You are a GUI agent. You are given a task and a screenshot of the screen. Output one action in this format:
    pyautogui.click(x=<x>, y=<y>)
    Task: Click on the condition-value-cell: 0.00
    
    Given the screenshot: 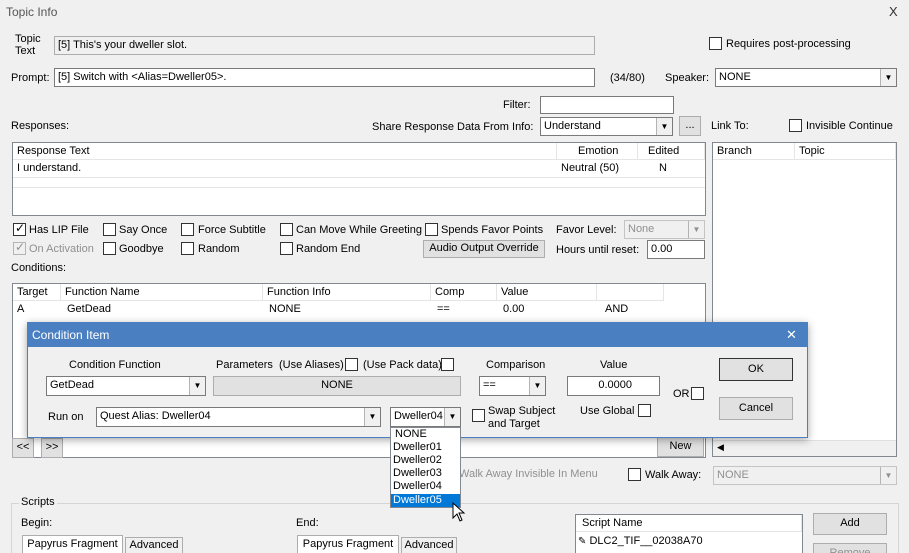 What is the action you would take?
    pyautogui.click(x=514, y=309)
    